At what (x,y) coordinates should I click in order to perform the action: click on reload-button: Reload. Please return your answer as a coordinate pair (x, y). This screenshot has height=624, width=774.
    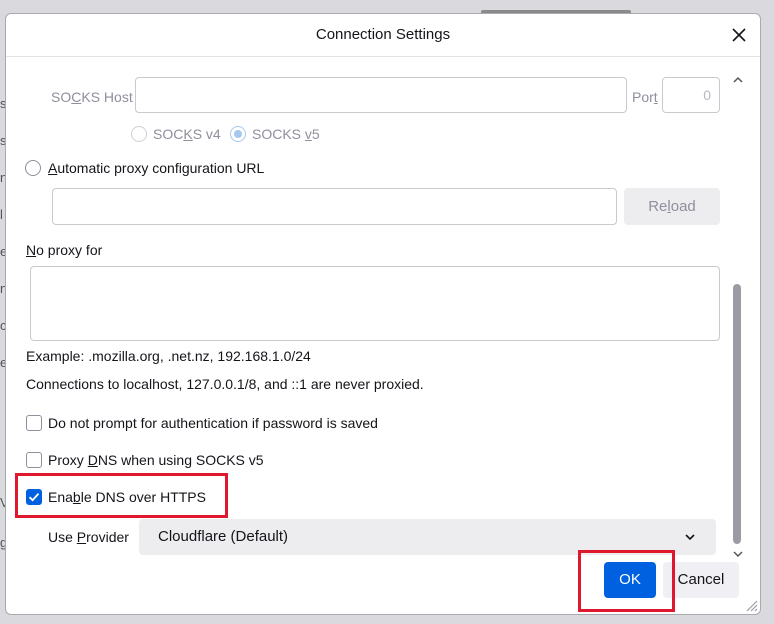
    Looking at the image, I should click on (672, 206).